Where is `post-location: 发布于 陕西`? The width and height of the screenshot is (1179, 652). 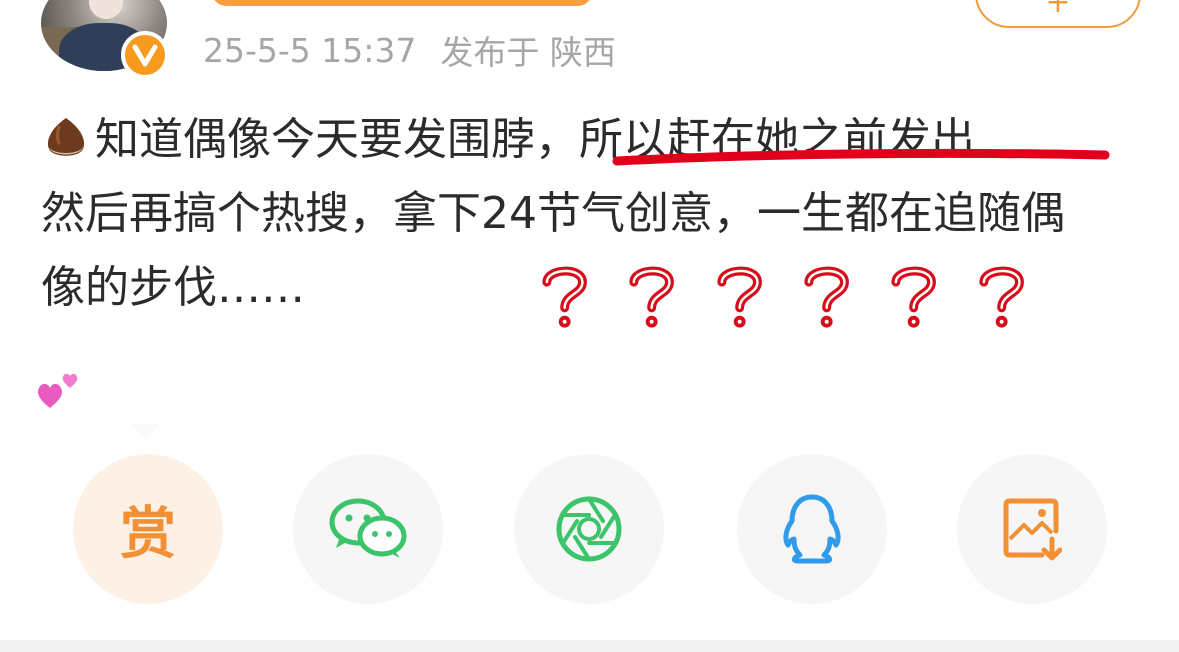 post-location: 发布于 陕西 is located at coordinates (528, 52).